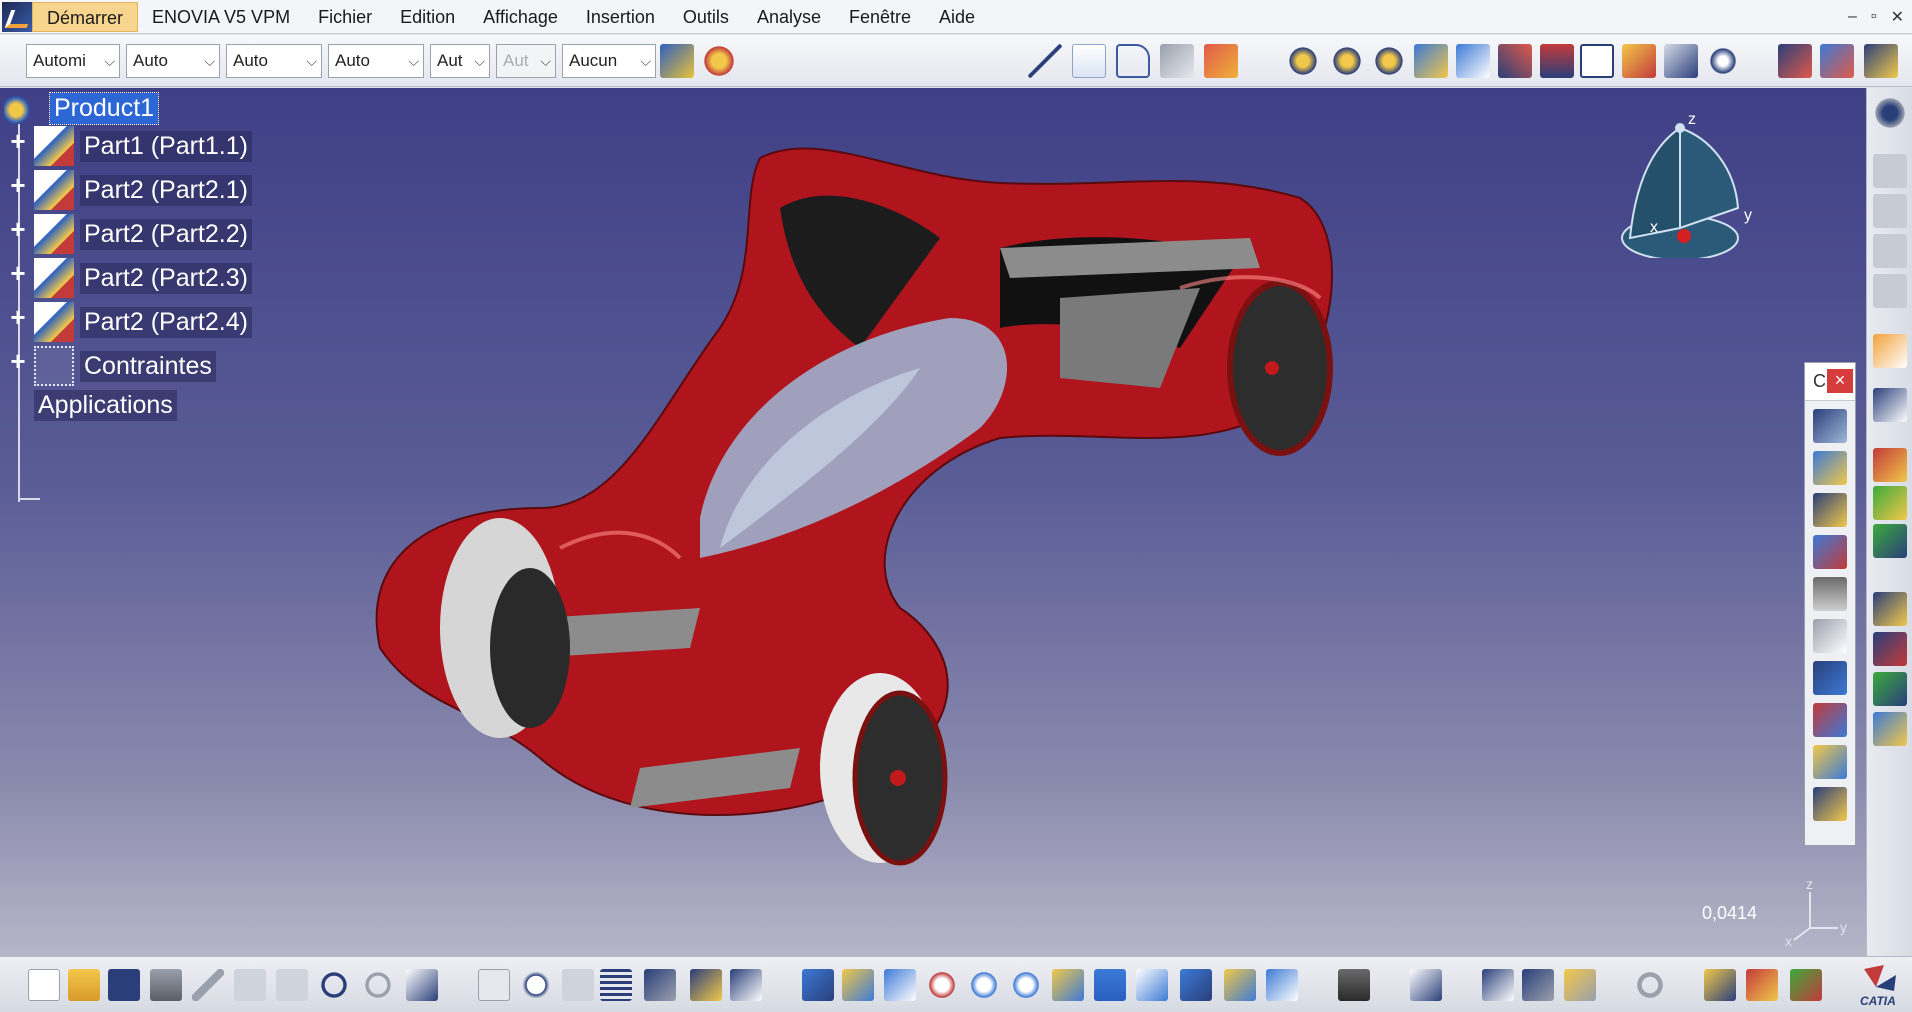 This screenshot has height=1012, width=1912. Describe the element at coordinates (334, 985) in the screenshot. I see `undo-icon` at that location.